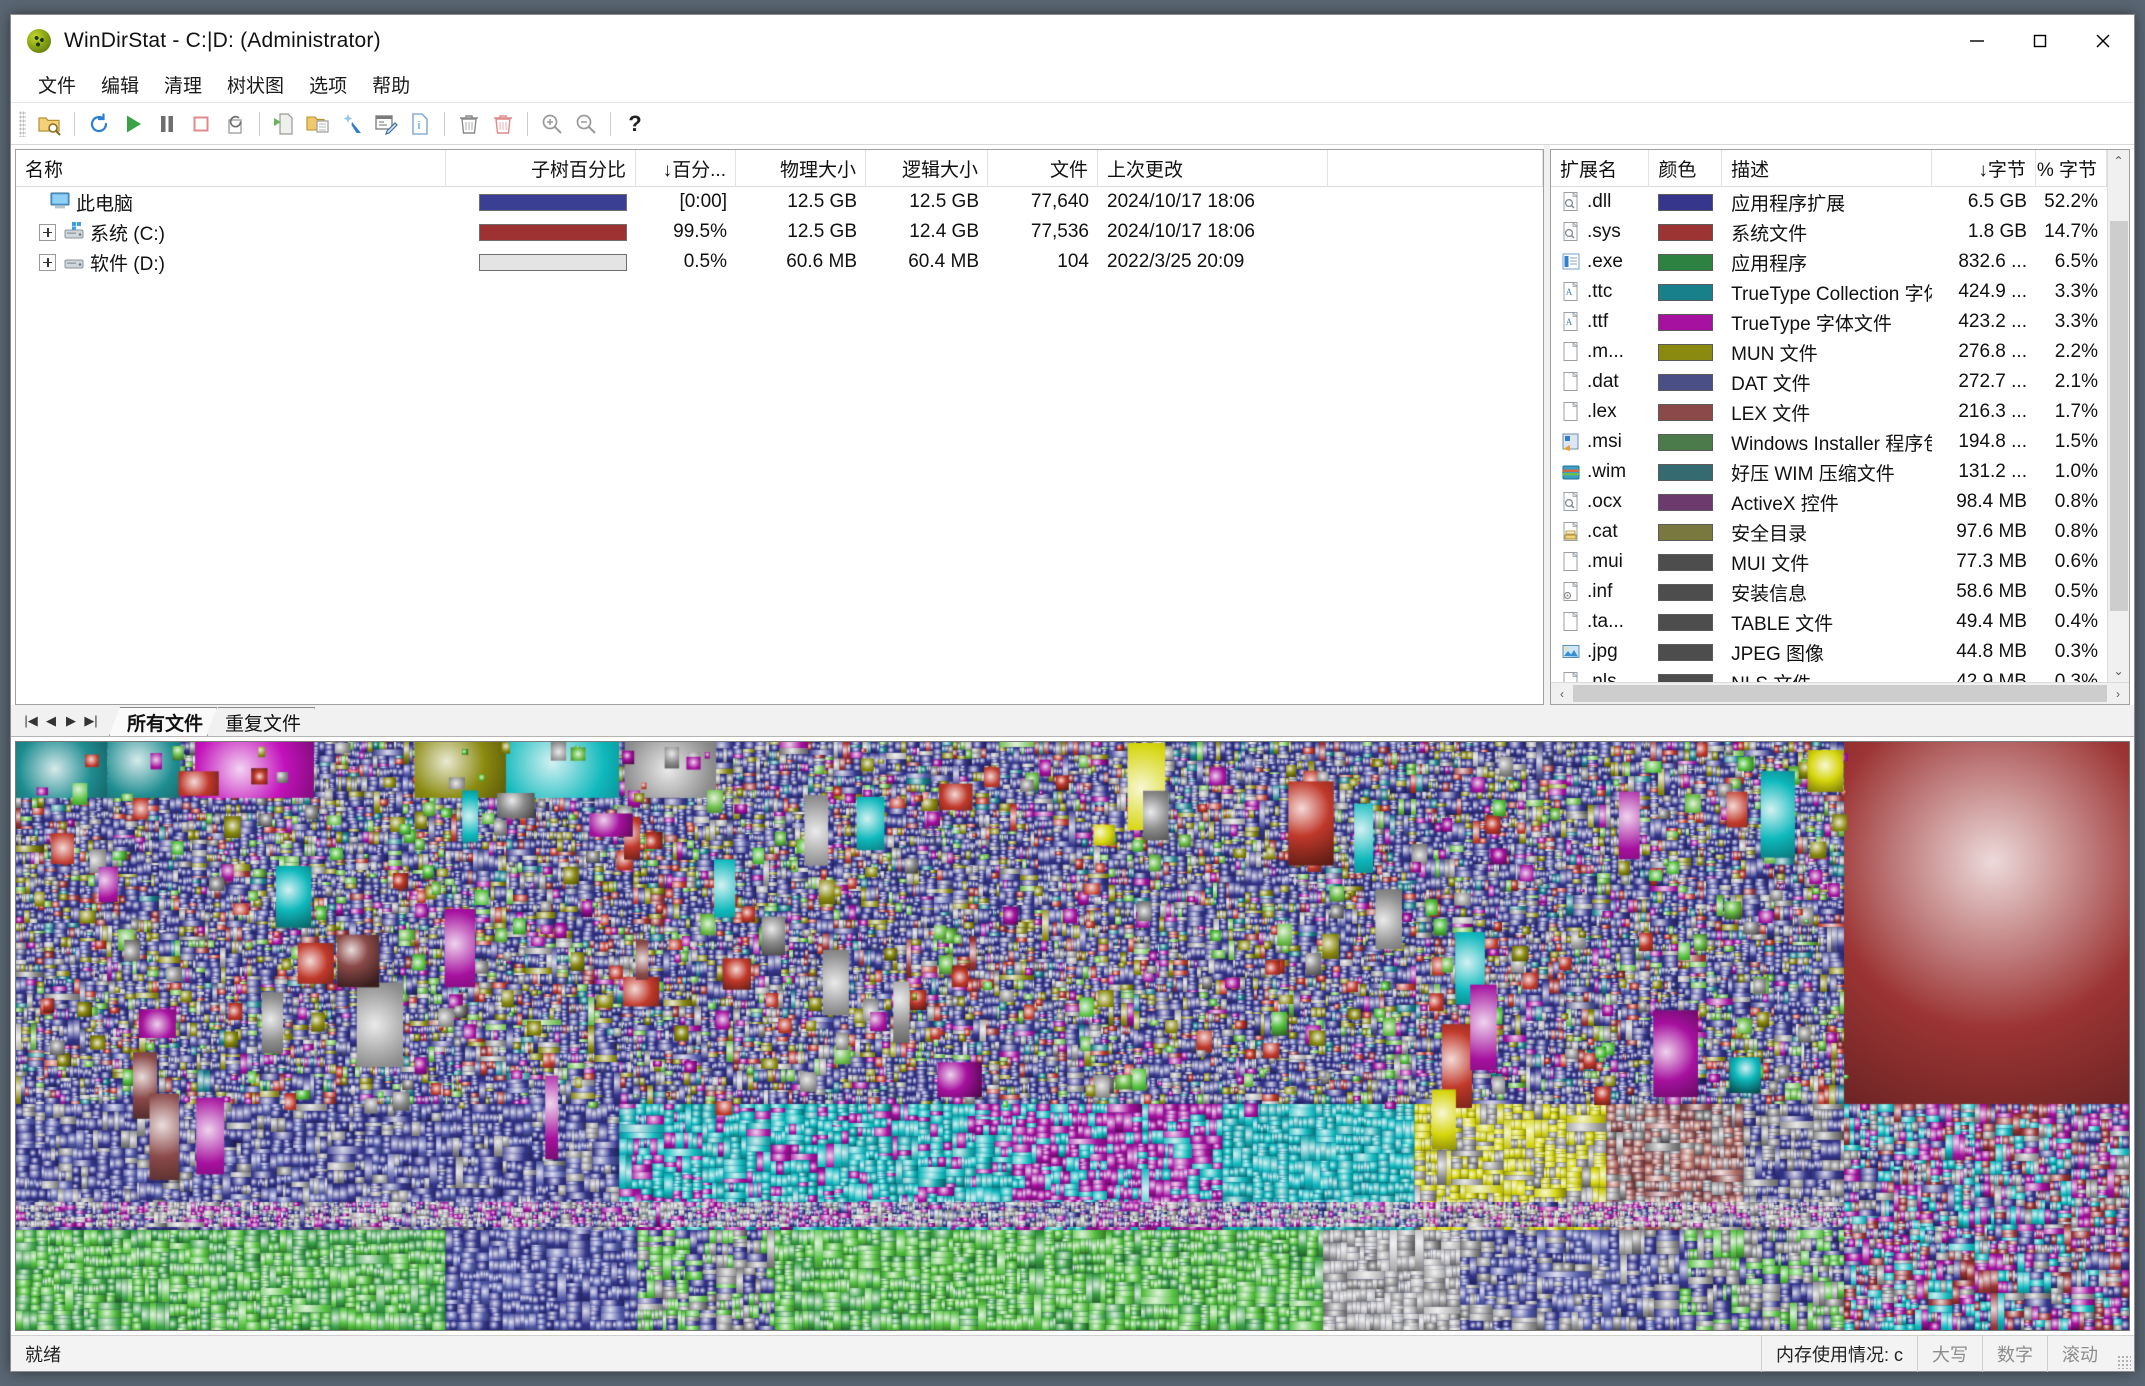  I want to click on extension-name: .sys, so click(1604, 231).